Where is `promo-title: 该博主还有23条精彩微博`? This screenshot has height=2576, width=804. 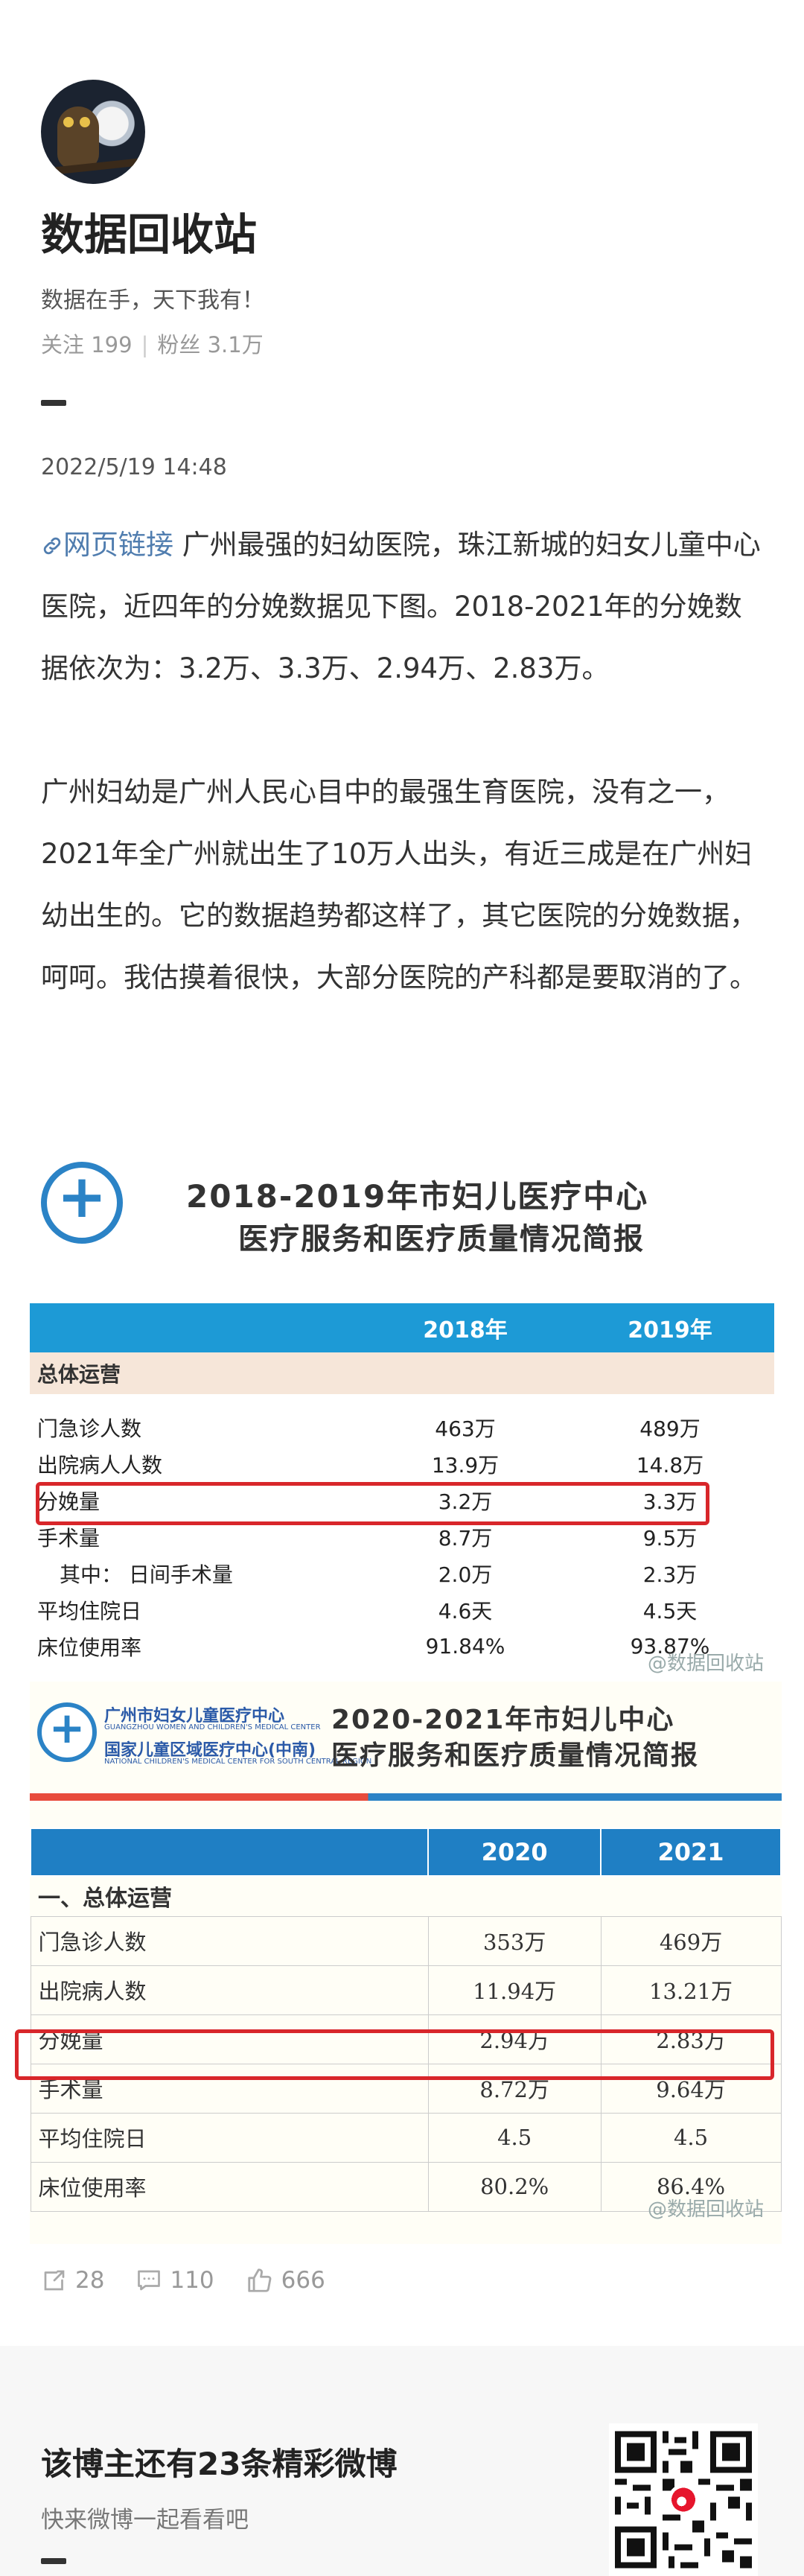
promo-title: 该博主还有23条精彩微博 is located at coordinates (219, 2461).